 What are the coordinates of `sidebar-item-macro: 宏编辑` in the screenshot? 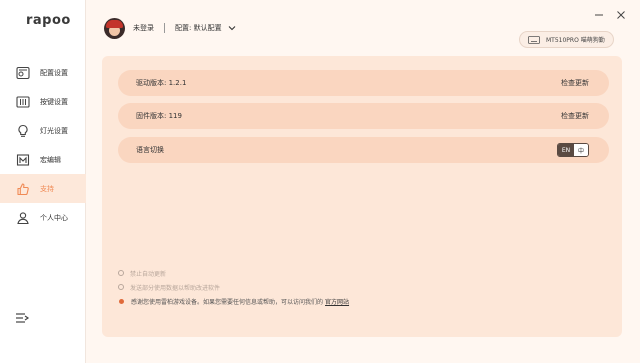 It's located at (43, 159).